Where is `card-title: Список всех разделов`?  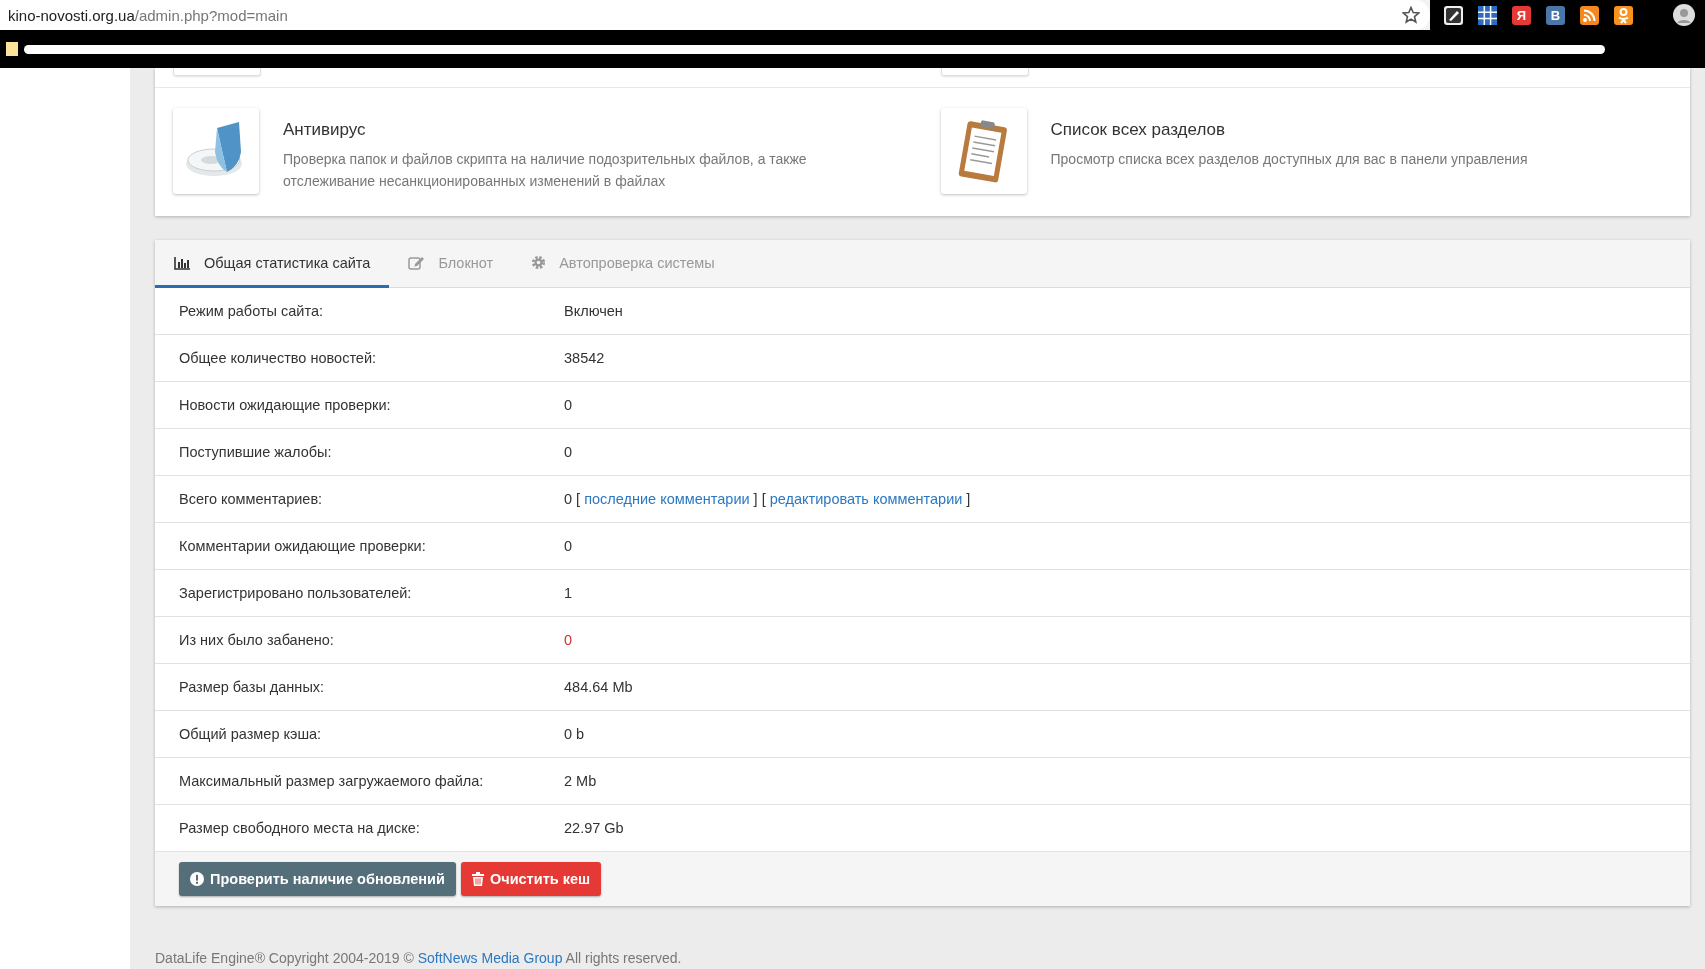
card-title: Список всех разделов is located at coordinates (1289, 130).